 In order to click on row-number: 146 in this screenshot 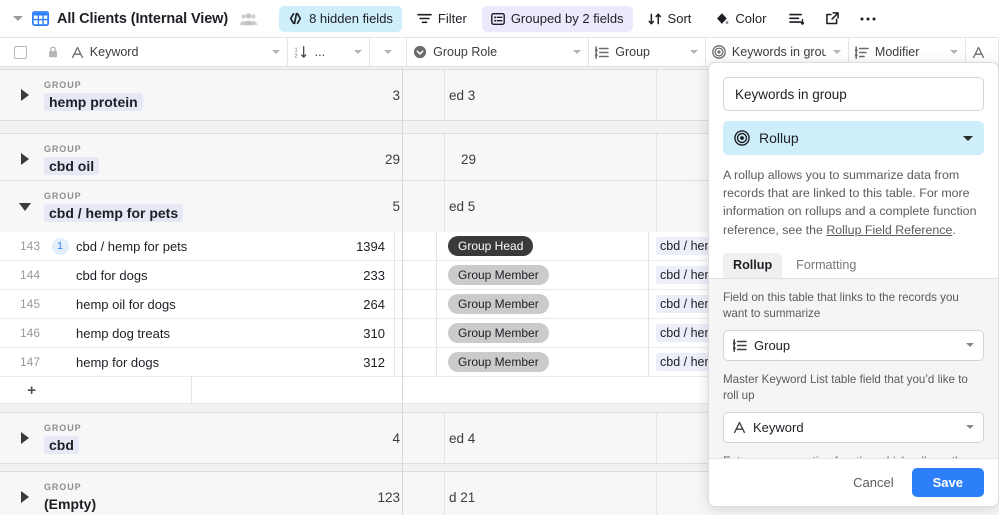, I will do `click(29, 333)`.